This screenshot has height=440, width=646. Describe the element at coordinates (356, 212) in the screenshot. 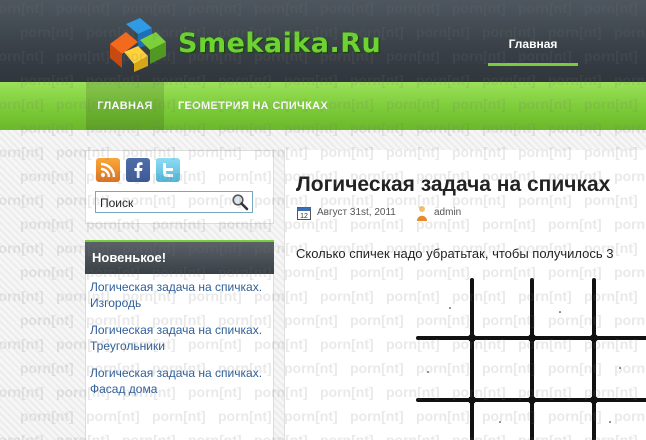

I see `post-date: Август 31st, 2011` at that location.